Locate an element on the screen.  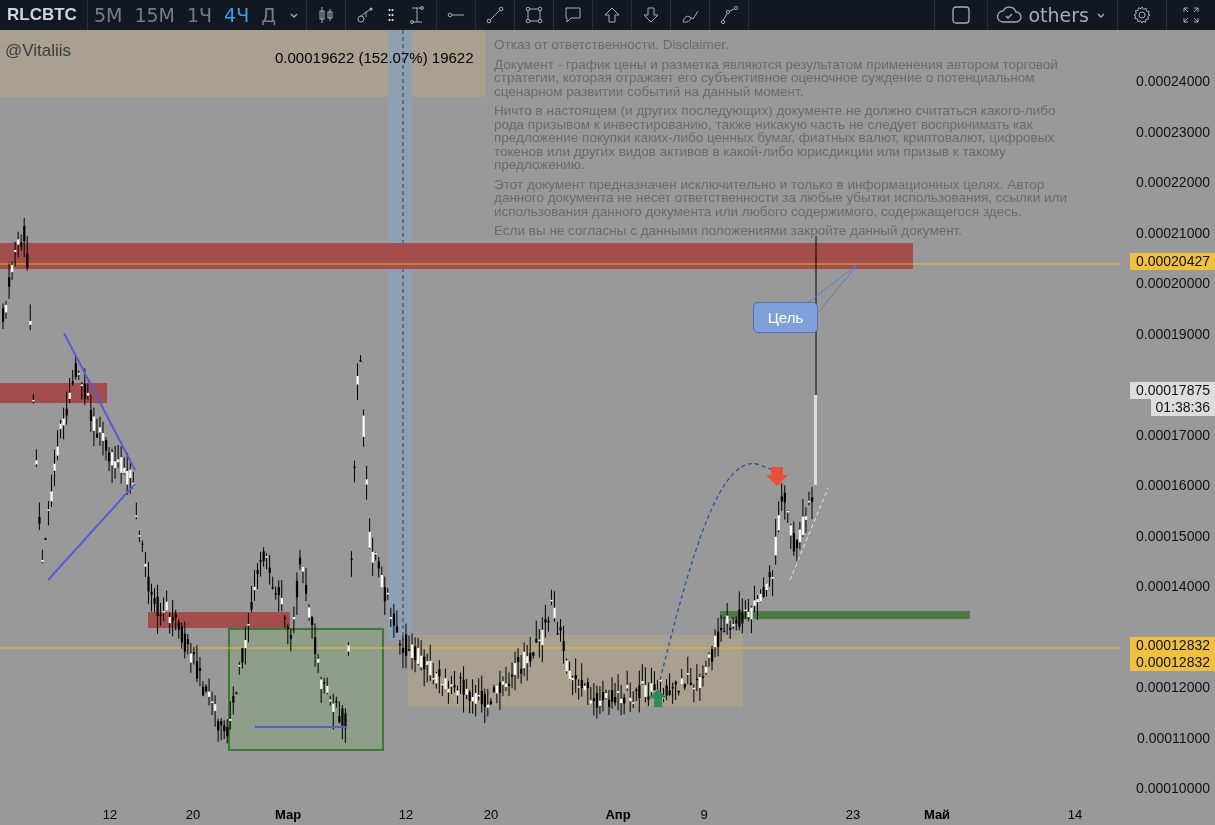
time-axis-label: Апр is located at coordinates (618, 814).